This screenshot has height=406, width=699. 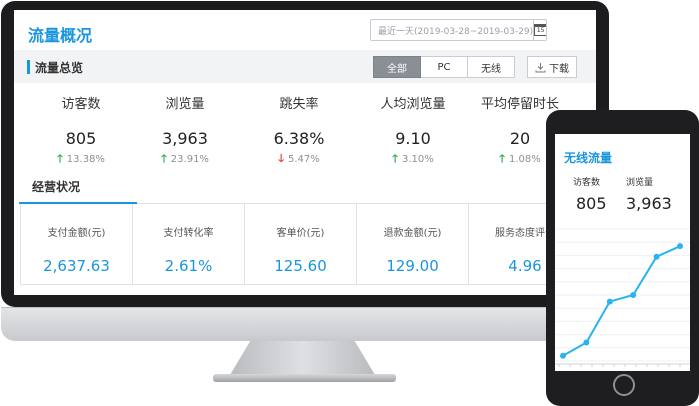 What do you see at coordinates (649, 203) in the screenshot?
I see `mobile-stat-value: 3,963` at bounding box center [649, 203].